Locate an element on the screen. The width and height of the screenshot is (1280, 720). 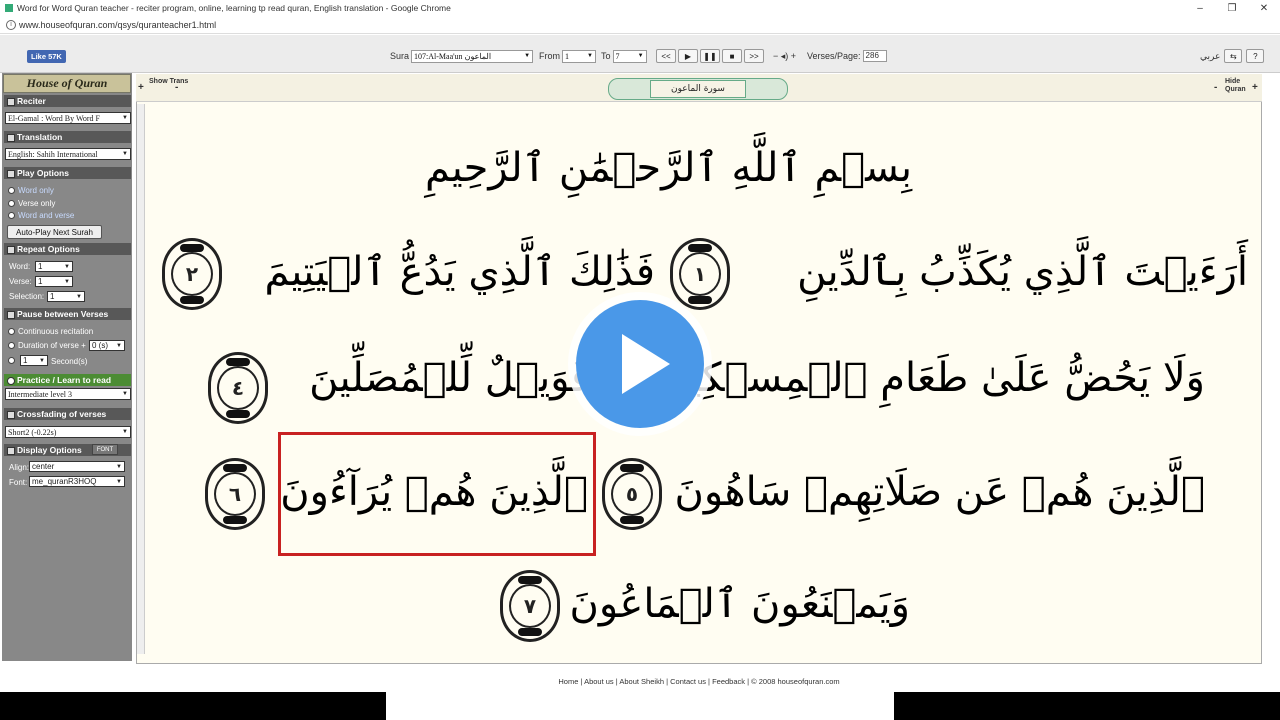
to-select: 7 ▼ is located at coordinates (629, 56).